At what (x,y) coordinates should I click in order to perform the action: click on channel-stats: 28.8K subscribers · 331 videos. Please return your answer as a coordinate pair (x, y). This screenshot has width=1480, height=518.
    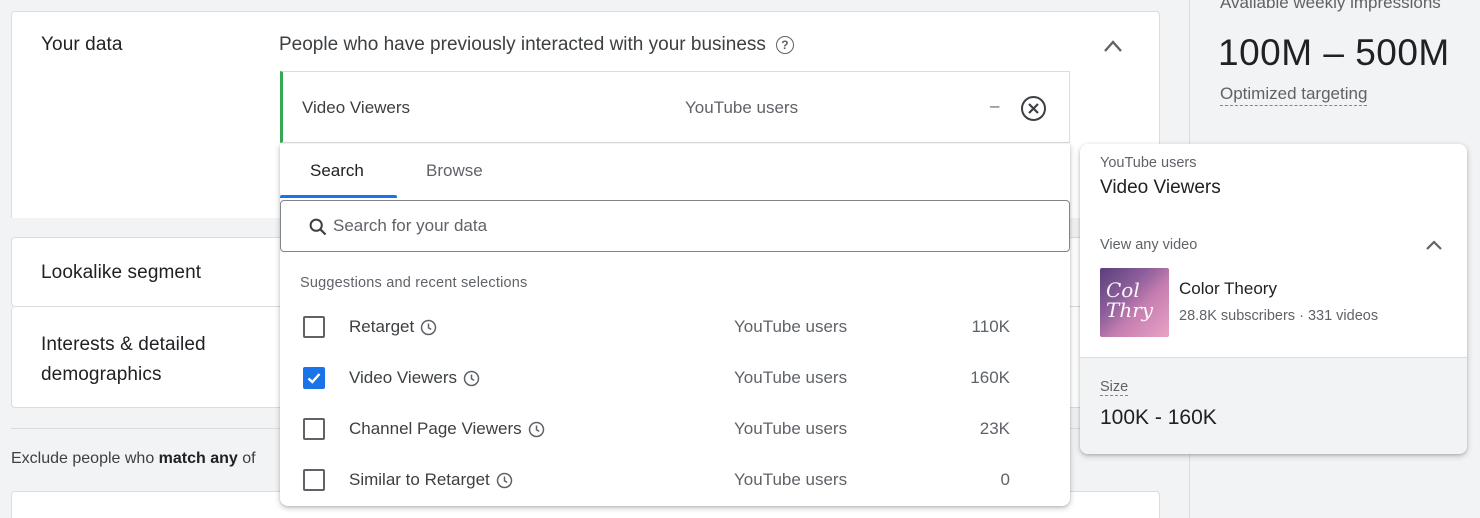
    Looking at the image, I should click on (1279, 316).